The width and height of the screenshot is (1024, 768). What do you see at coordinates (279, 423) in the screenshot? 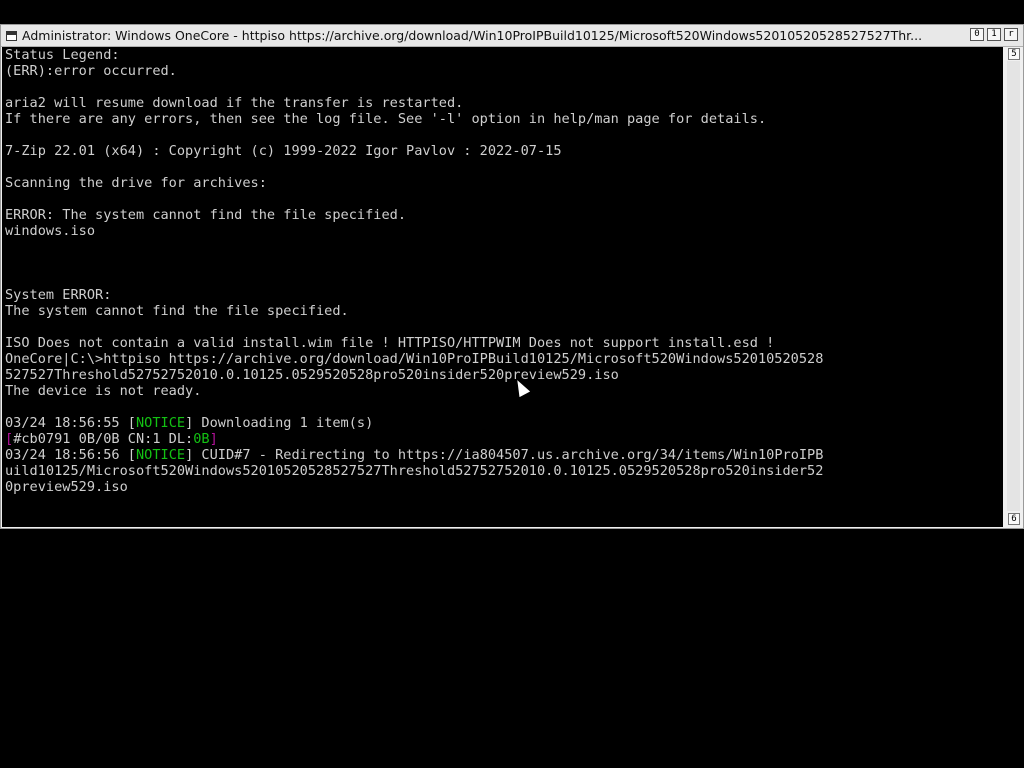
I see `notice-message: ] Downloading 1 item(s)` at bounding box center [279, 423].